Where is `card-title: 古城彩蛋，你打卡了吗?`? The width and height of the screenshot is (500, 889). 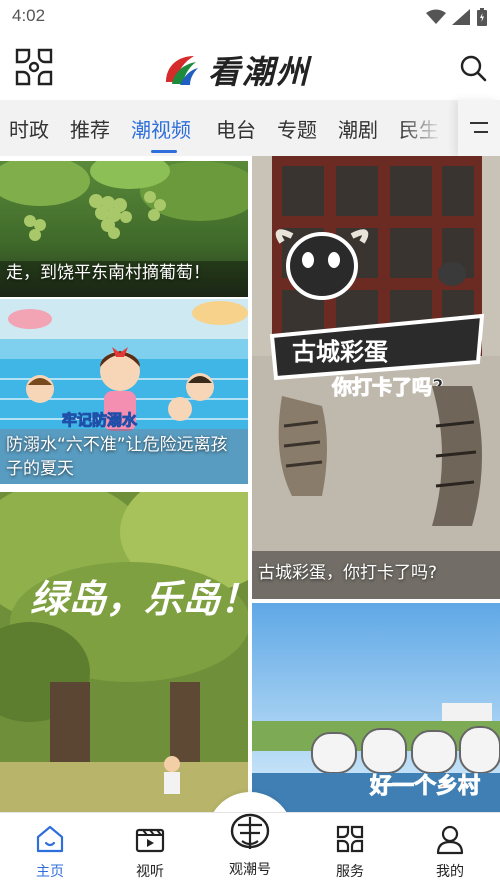
card-title: 古城彩蛋，你打卡了吗? is located at coordinates (348, 573).